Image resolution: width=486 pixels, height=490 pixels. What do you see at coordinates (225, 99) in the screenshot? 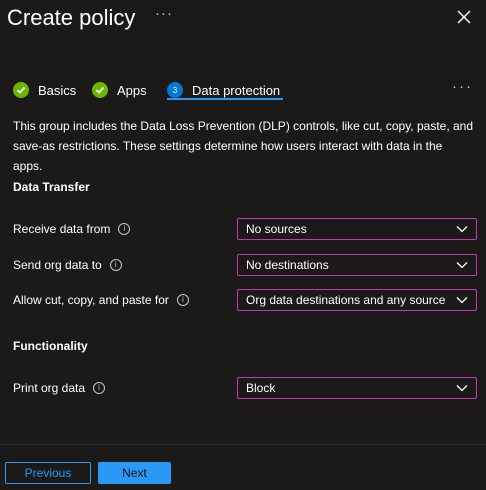
I see `active-step-indicator` at bounding box center [225, 99].